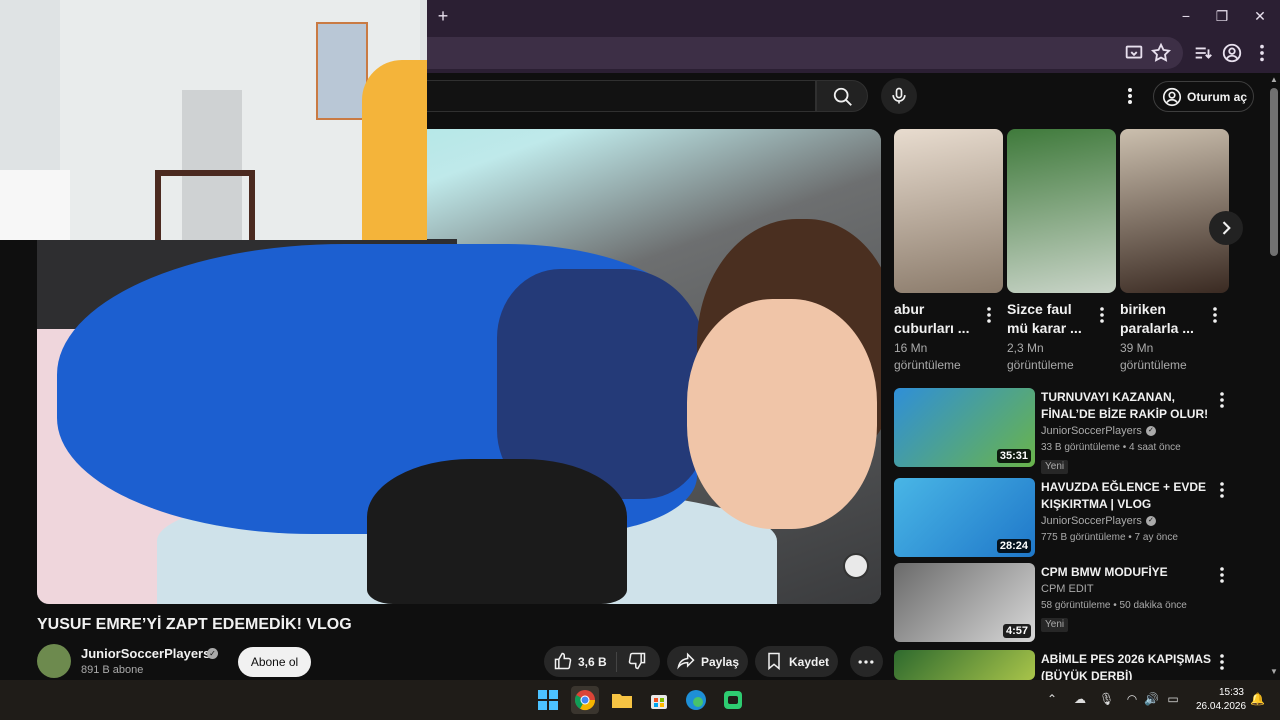 This screenshot has height=720, width=1280. I want to click on maximize-button: ❐, so click(1222, 16).